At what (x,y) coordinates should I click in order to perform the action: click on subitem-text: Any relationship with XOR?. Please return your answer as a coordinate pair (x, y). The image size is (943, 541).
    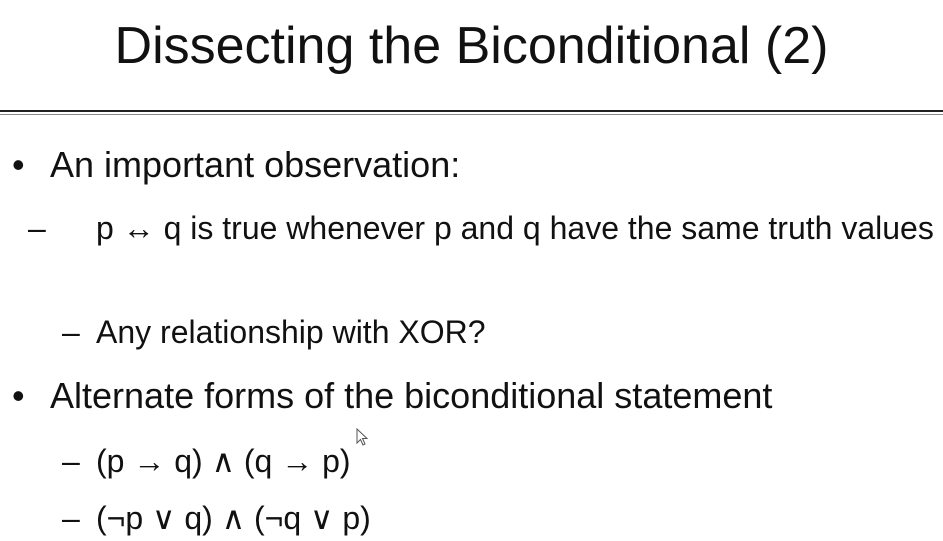
    Looking at the image, I should click on (291, 332).